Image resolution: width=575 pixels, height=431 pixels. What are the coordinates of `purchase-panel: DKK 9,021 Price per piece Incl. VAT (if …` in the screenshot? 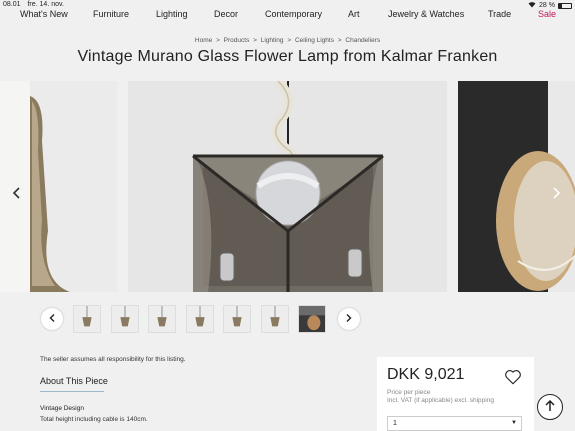 It's located at (455, 394).